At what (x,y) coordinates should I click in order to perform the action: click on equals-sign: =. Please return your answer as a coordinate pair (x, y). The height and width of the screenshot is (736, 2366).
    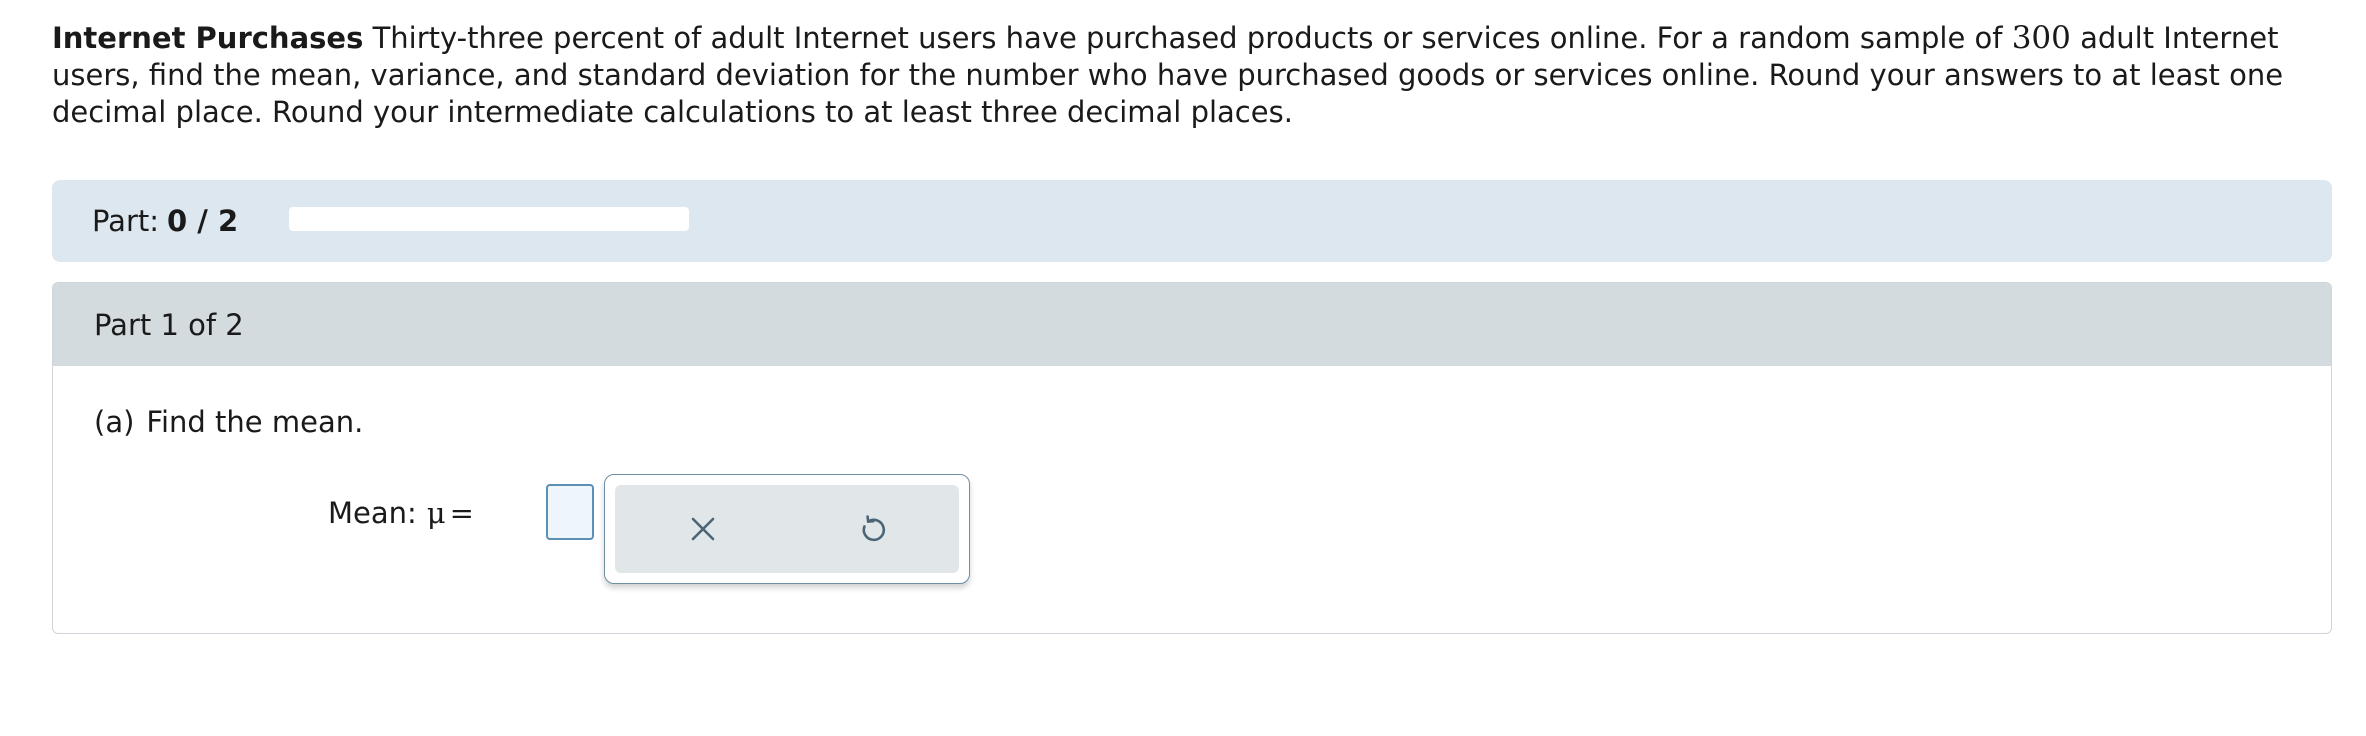
    Looking at the image, I should click on (461, 513).